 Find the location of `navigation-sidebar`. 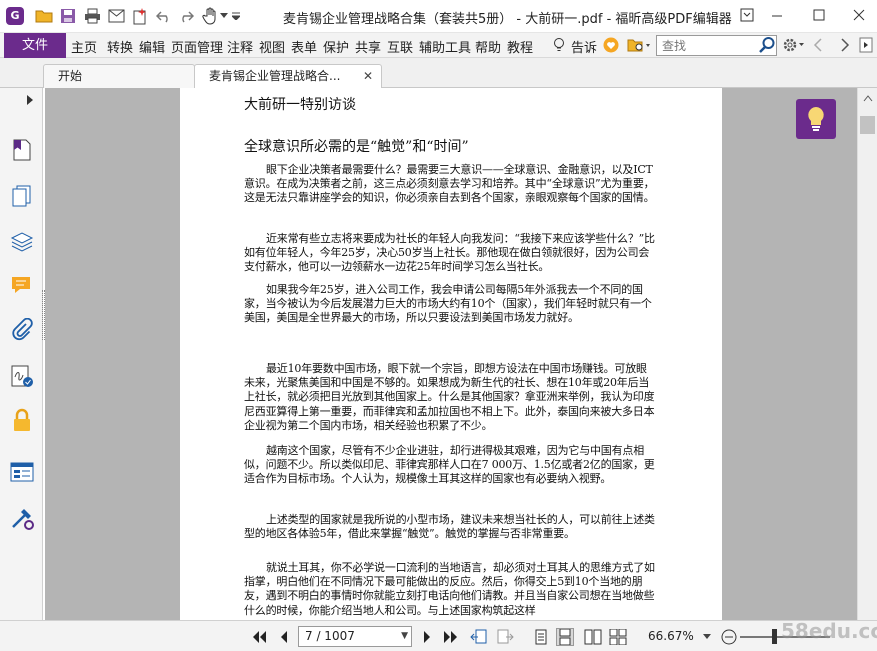

navigation-sidebar is located at coordinates (21, 354).